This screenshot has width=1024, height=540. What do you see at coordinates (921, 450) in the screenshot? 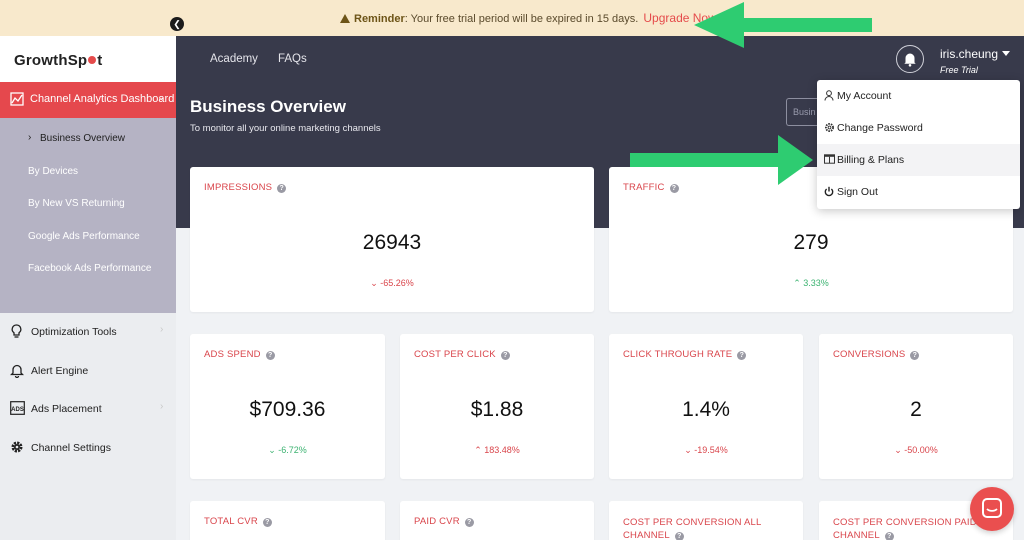
I see `conversions-change: -50.00%` at bounding box center [921, 450].